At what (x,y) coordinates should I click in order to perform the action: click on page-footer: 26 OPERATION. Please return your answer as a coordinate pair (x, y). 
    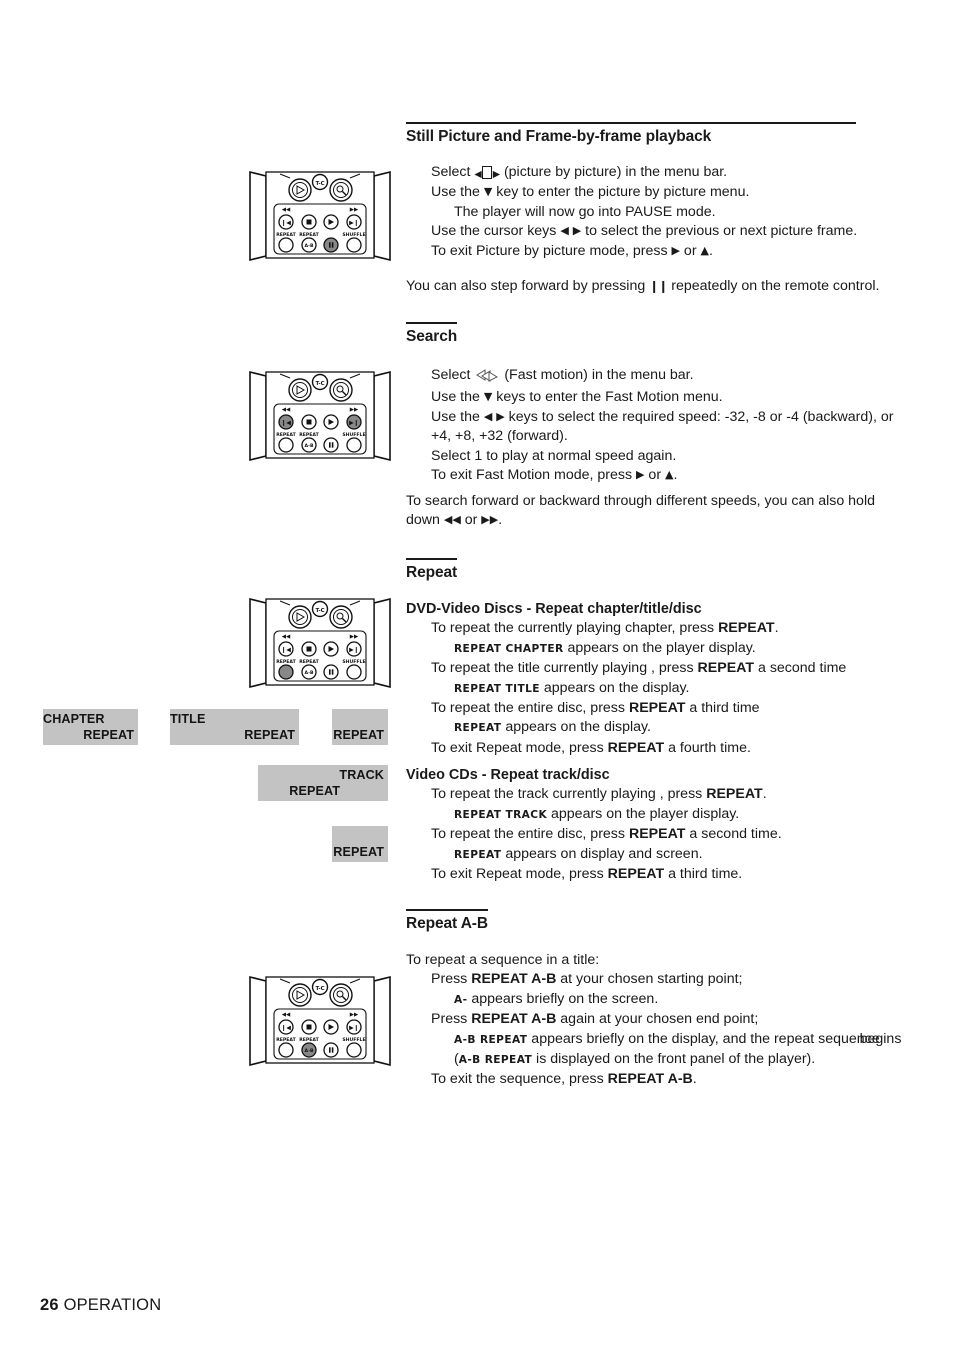
    Looking at the image, I should click on (100, 1305).